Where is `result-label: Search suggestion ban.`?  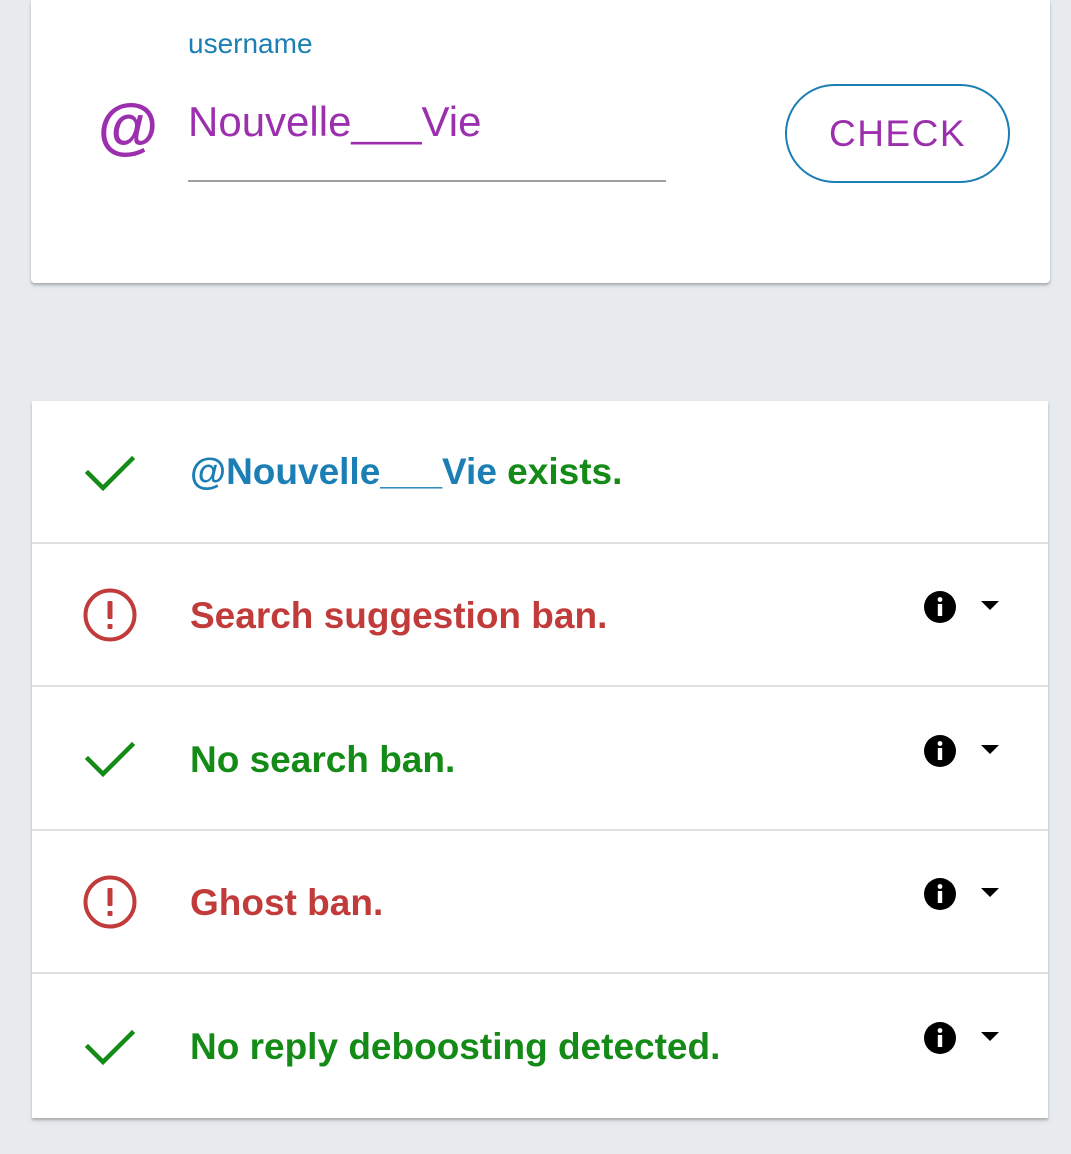
result-label: Search suggestion ban. is located at coordinates (399, 615).